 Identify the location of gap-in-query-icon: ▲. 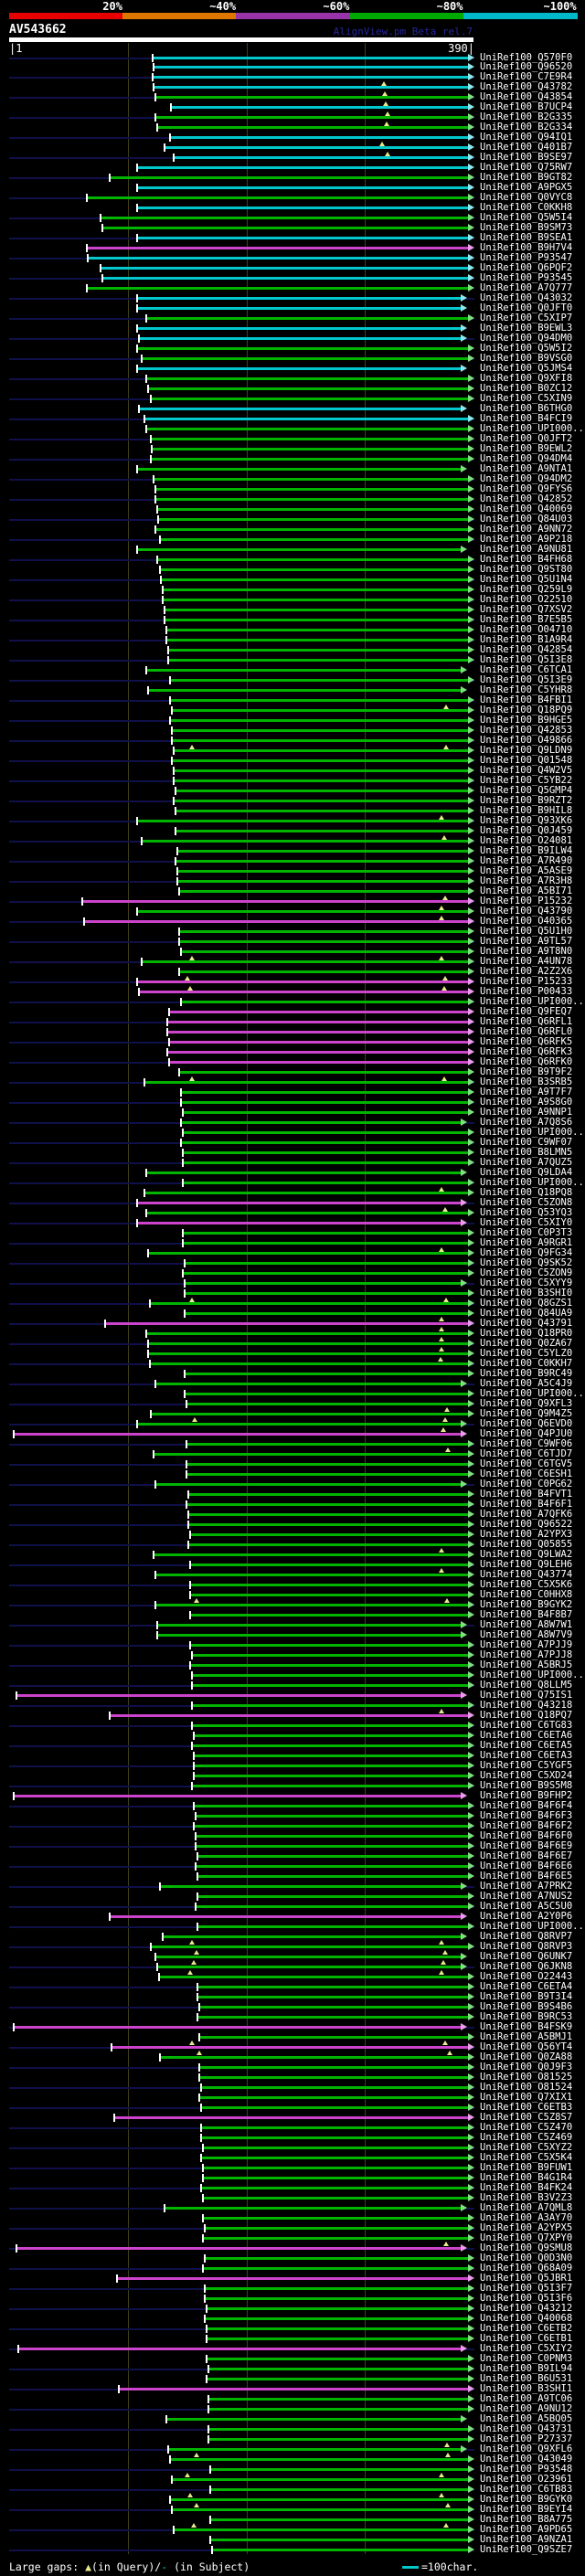
(89, 2566).